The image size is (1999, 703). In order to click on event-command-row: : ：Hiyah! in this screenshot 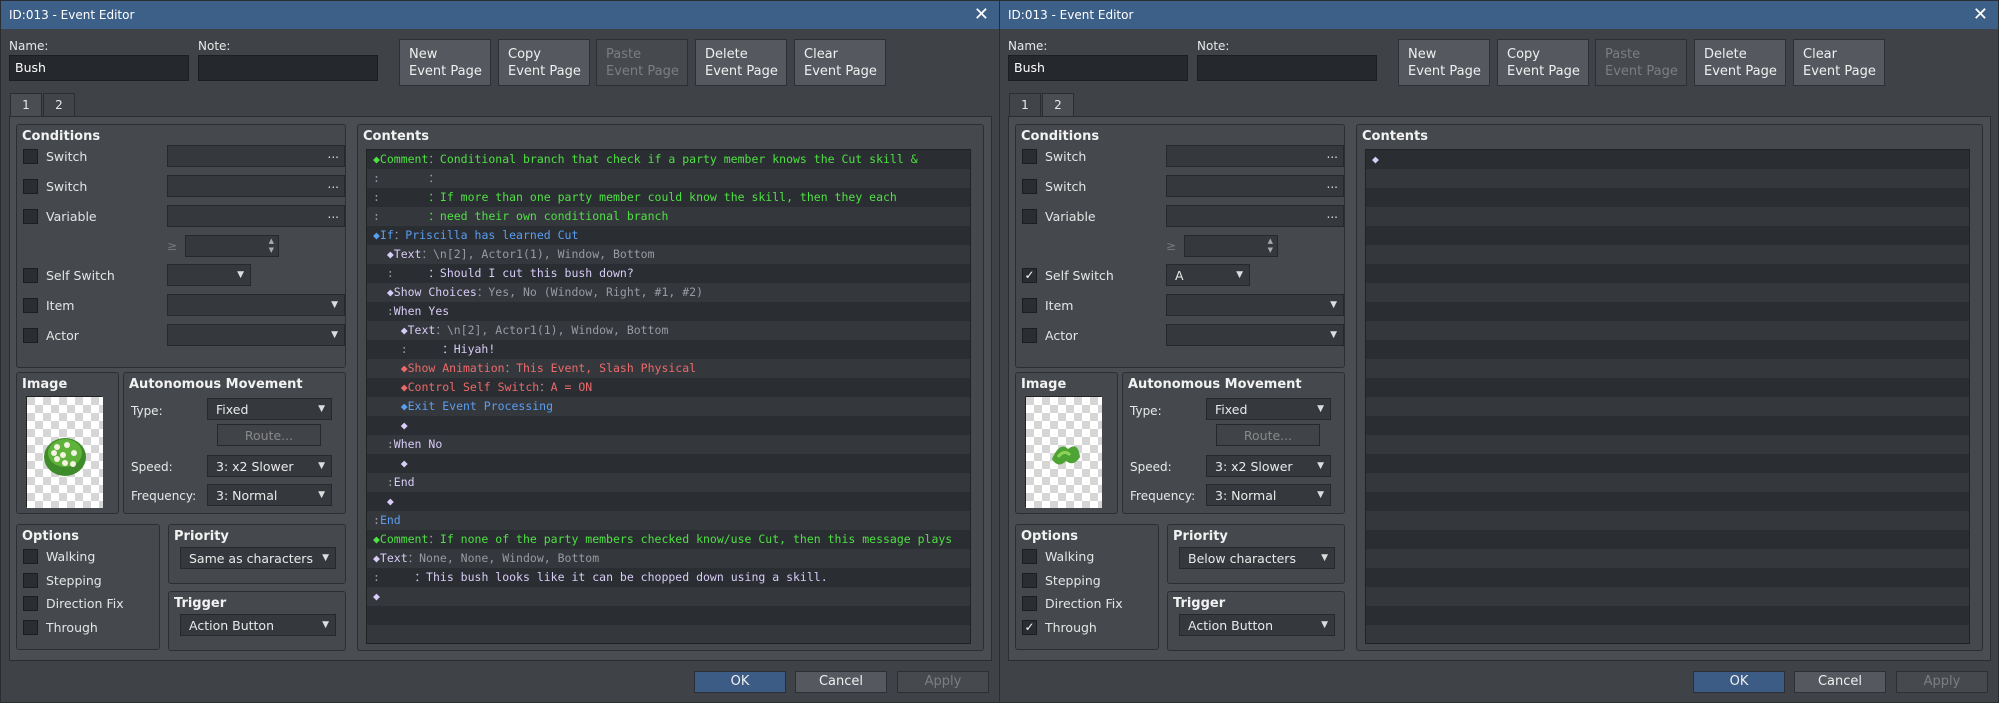, I will do `click(668, 349)`.